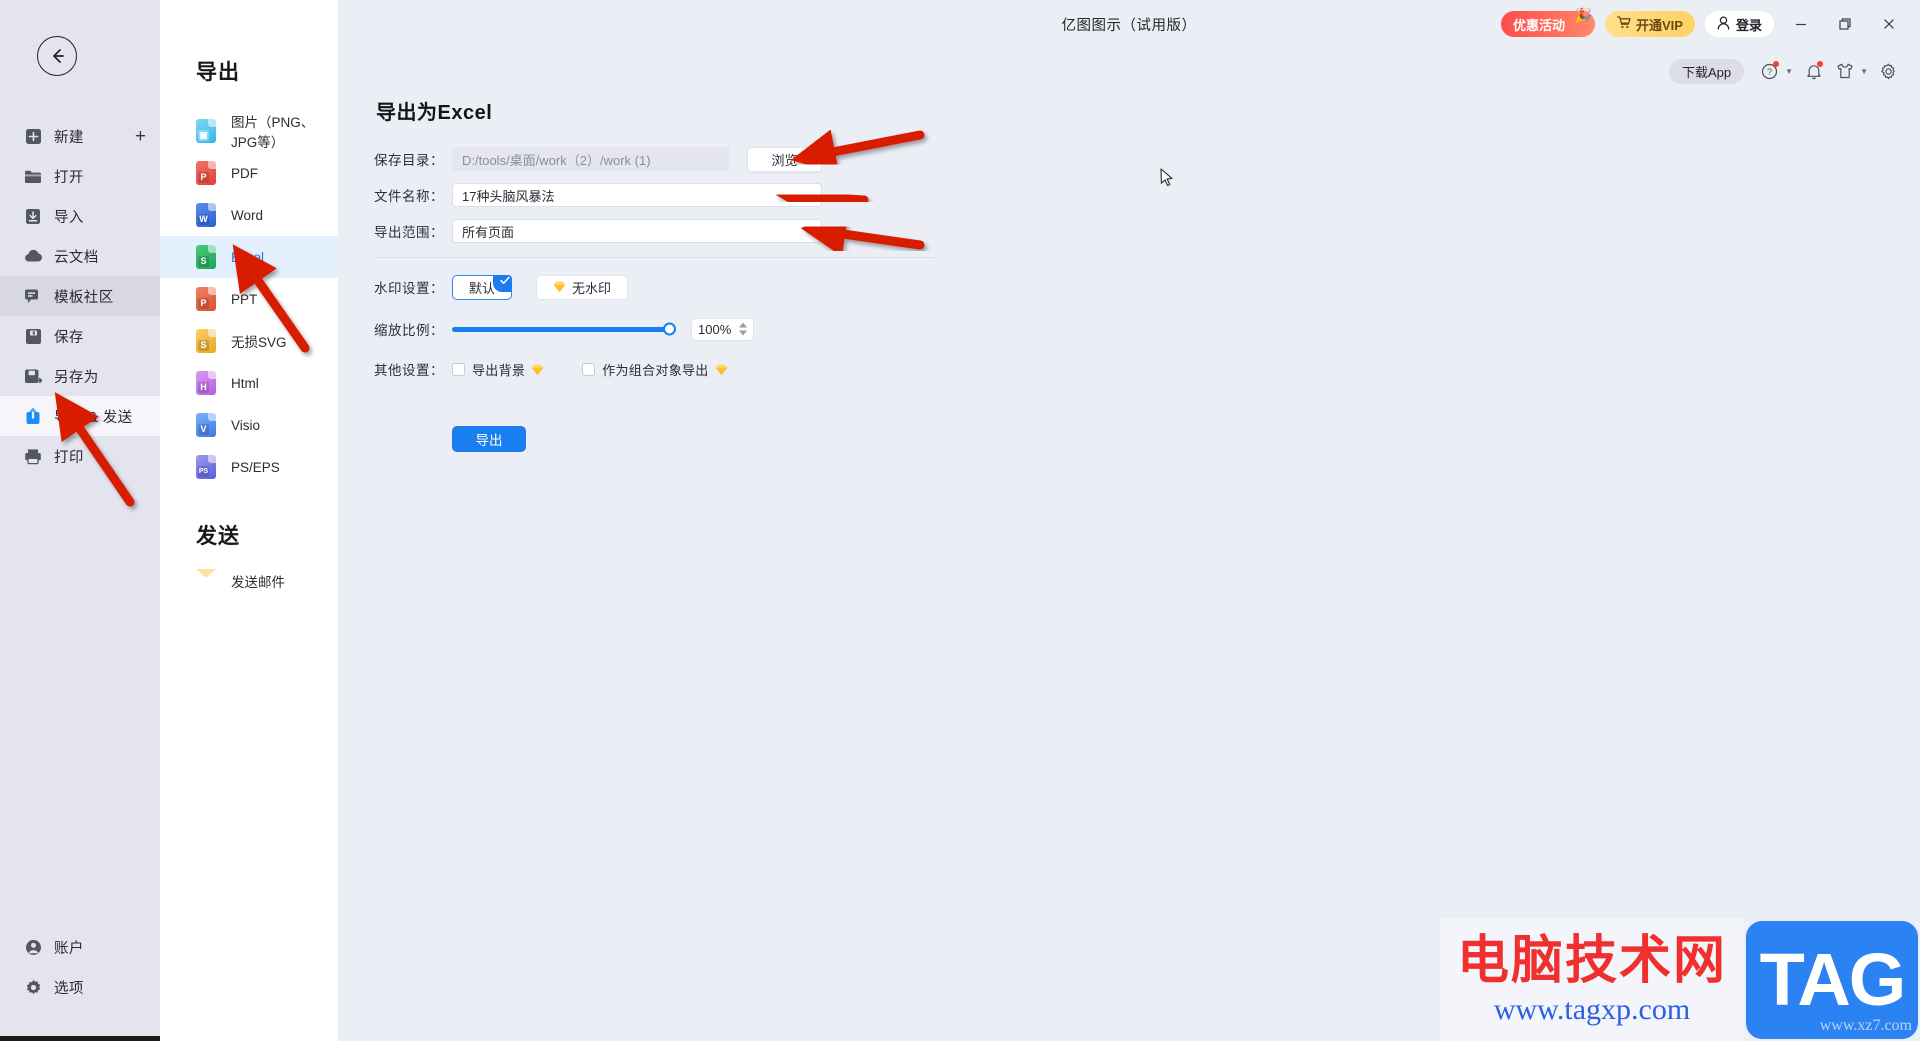 The width and height of the screenshot is (1920, 1041). What do you see at coordinates (637, 195) in the screenshot?
I see `file-name-input: 17种头脑风暴法` at bounding box center [637, 195].